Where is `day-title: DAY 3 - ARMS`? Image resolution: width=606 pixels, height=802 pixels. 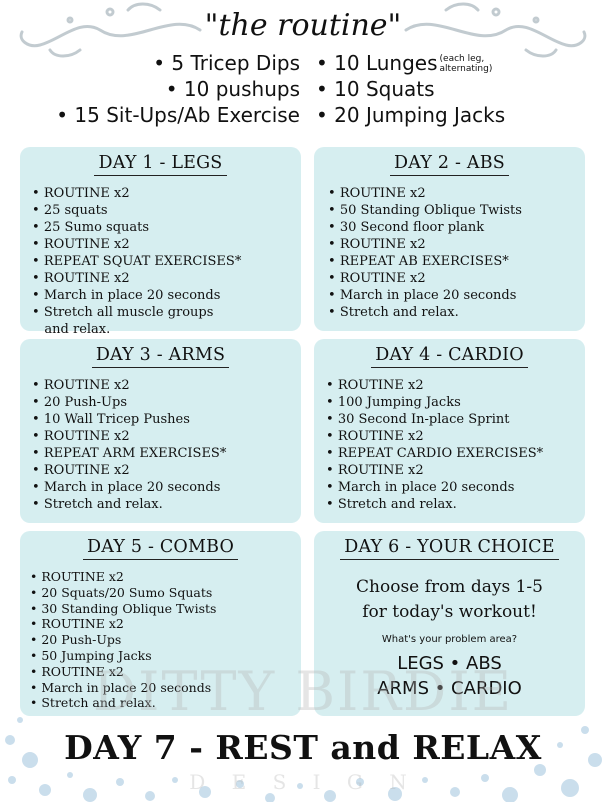 day-title: DAY 3 - ARMS is located at coordinates (160, 356).